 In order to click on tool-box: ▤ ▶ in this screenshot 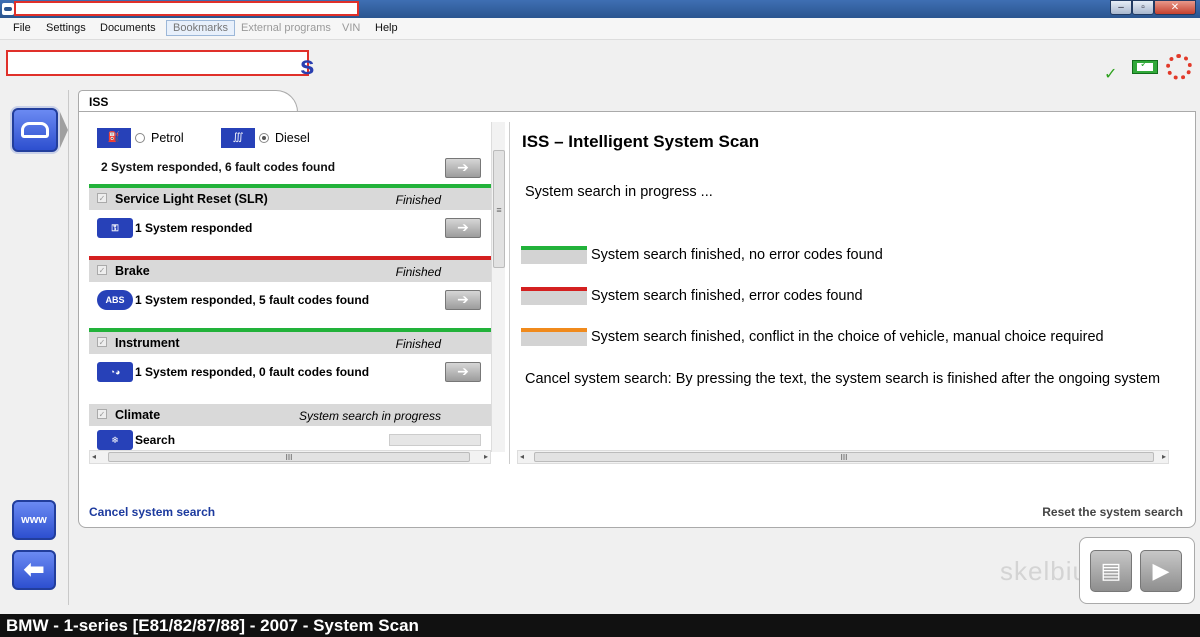, I will do `click(1137, 570)`.